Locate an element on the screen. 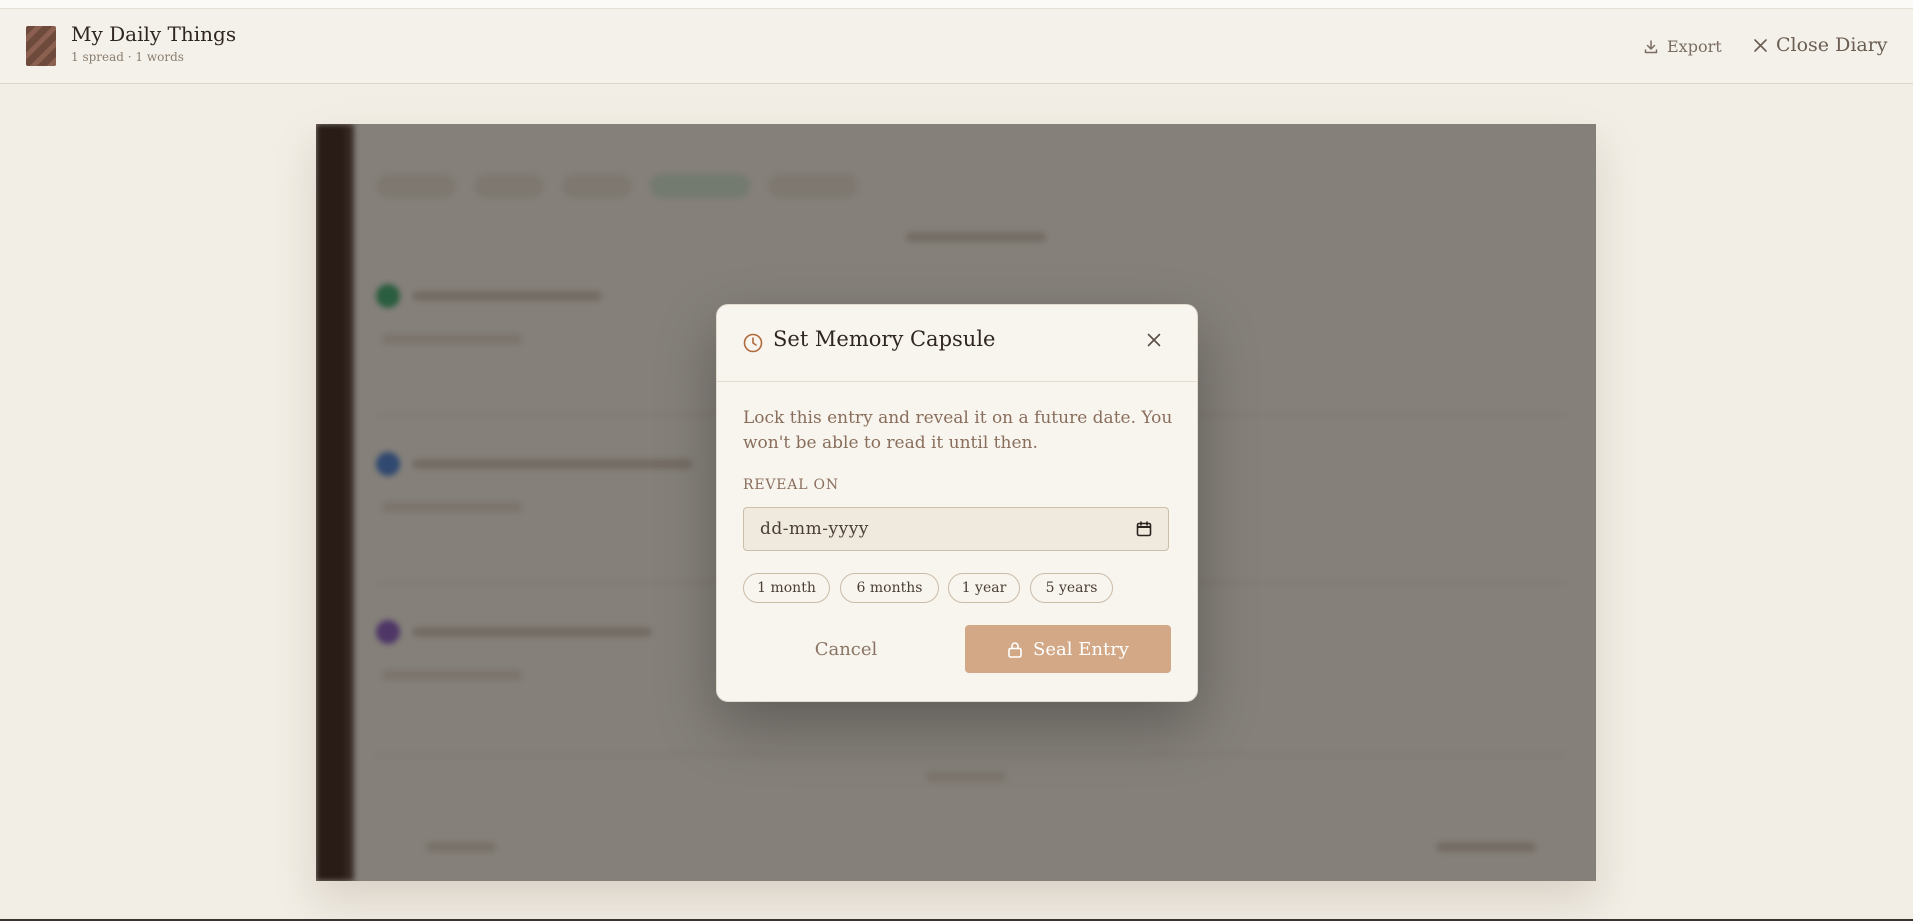  clock-icon is located at coordinates (753, 343).